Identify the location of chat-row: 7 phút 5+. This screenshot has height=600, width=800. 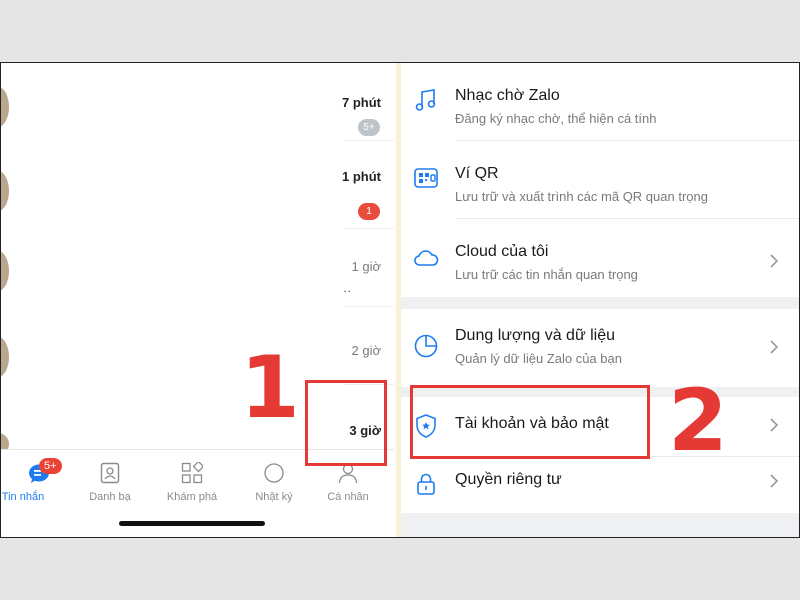
(197, 102).